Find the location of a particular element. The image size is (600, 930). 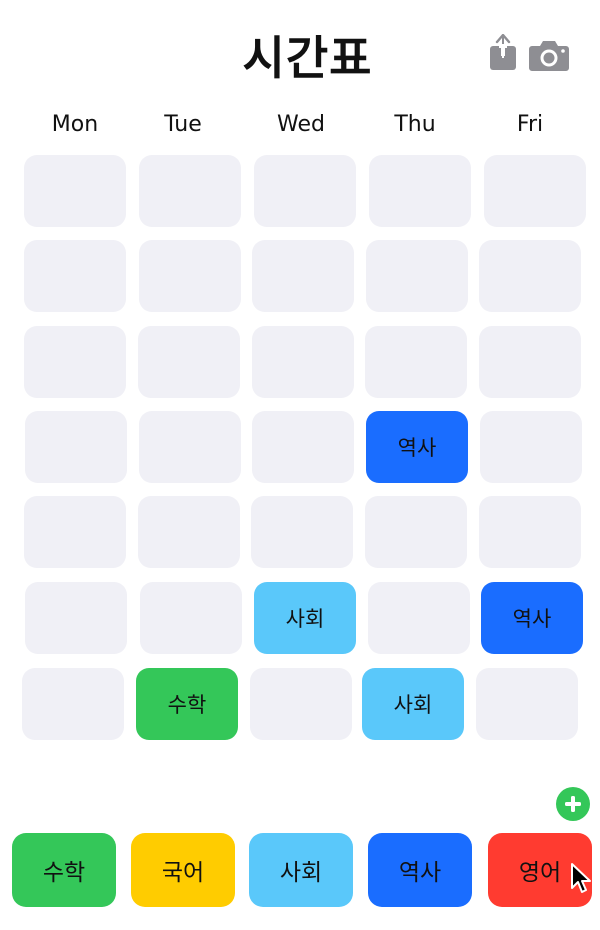

day-label-fri: Fri is located at coordinates (530, 124).